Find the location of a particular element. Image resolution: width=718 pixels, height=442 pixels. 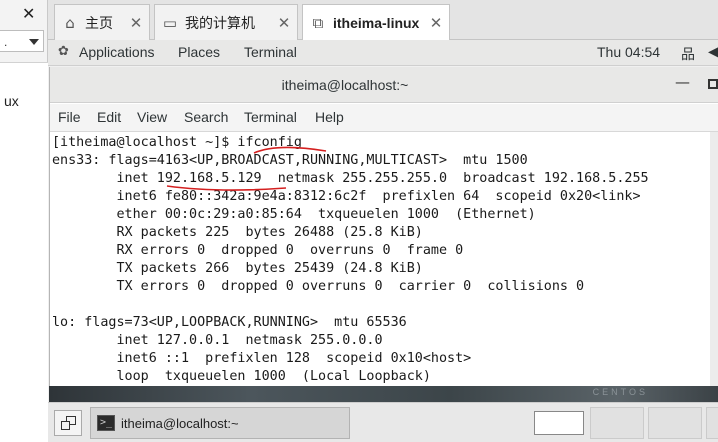

terminal-line: RX packets 225 bytes 26488 (25.8 KiB) is located at coordinates (237, 232).